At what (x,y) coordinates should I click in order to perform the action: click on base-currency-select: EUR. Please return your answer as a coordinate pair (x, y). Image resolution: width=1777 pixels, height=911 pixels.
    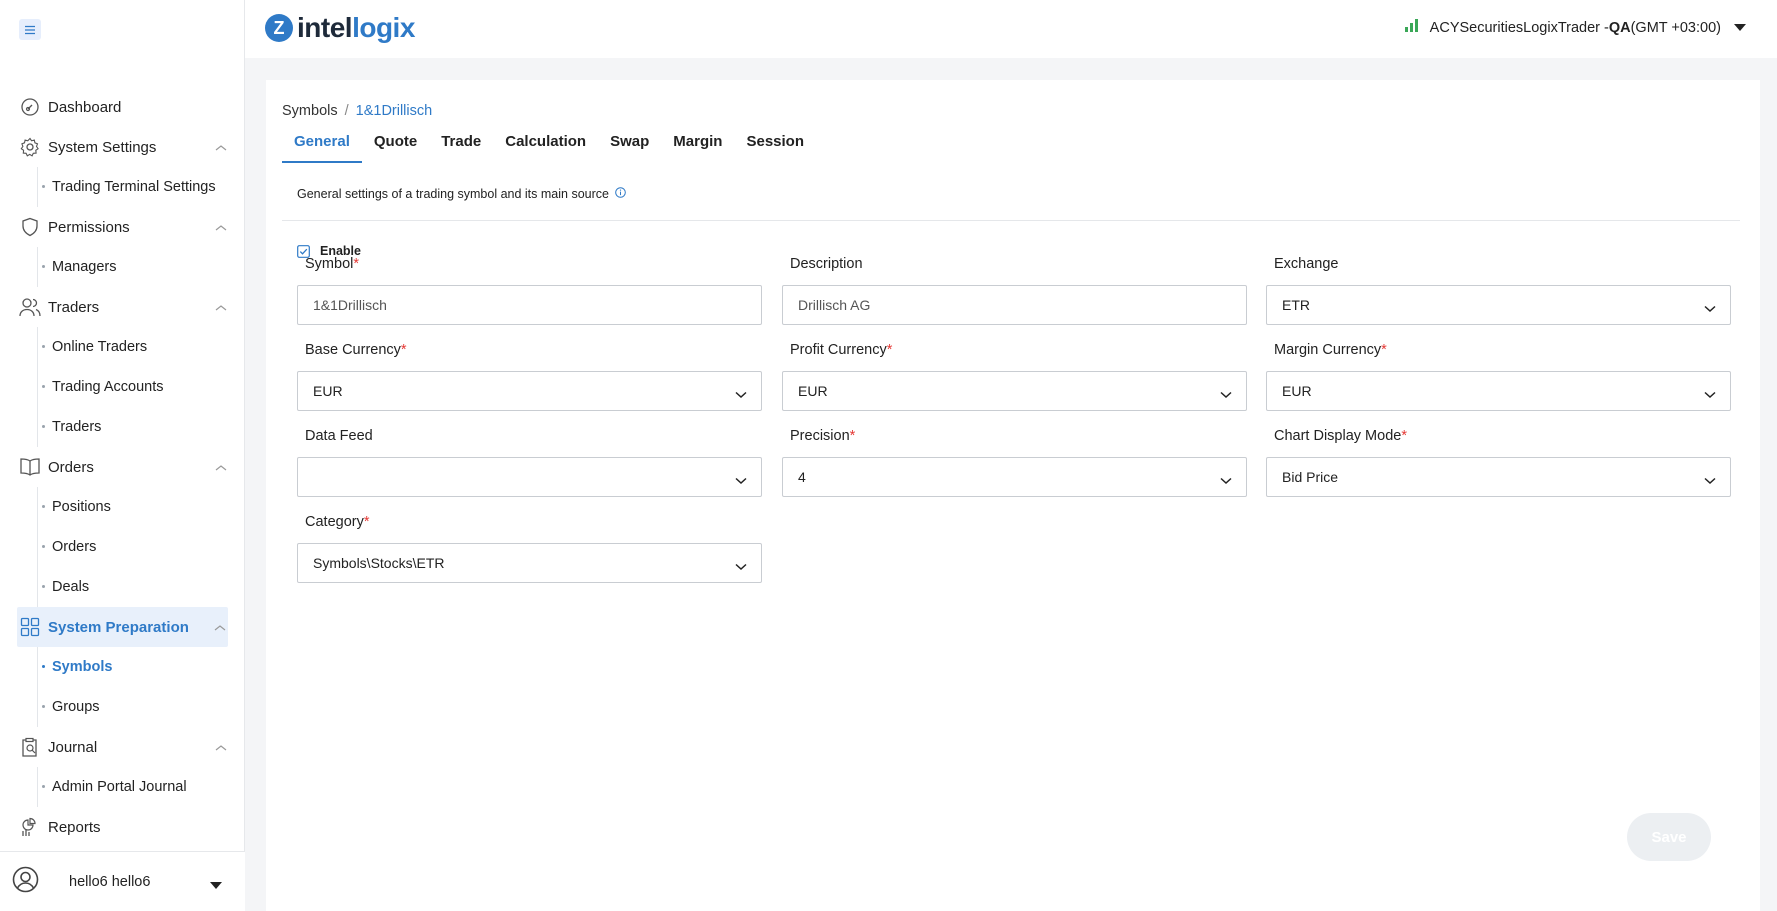
    Looking at the image, I should click on (529, 391).